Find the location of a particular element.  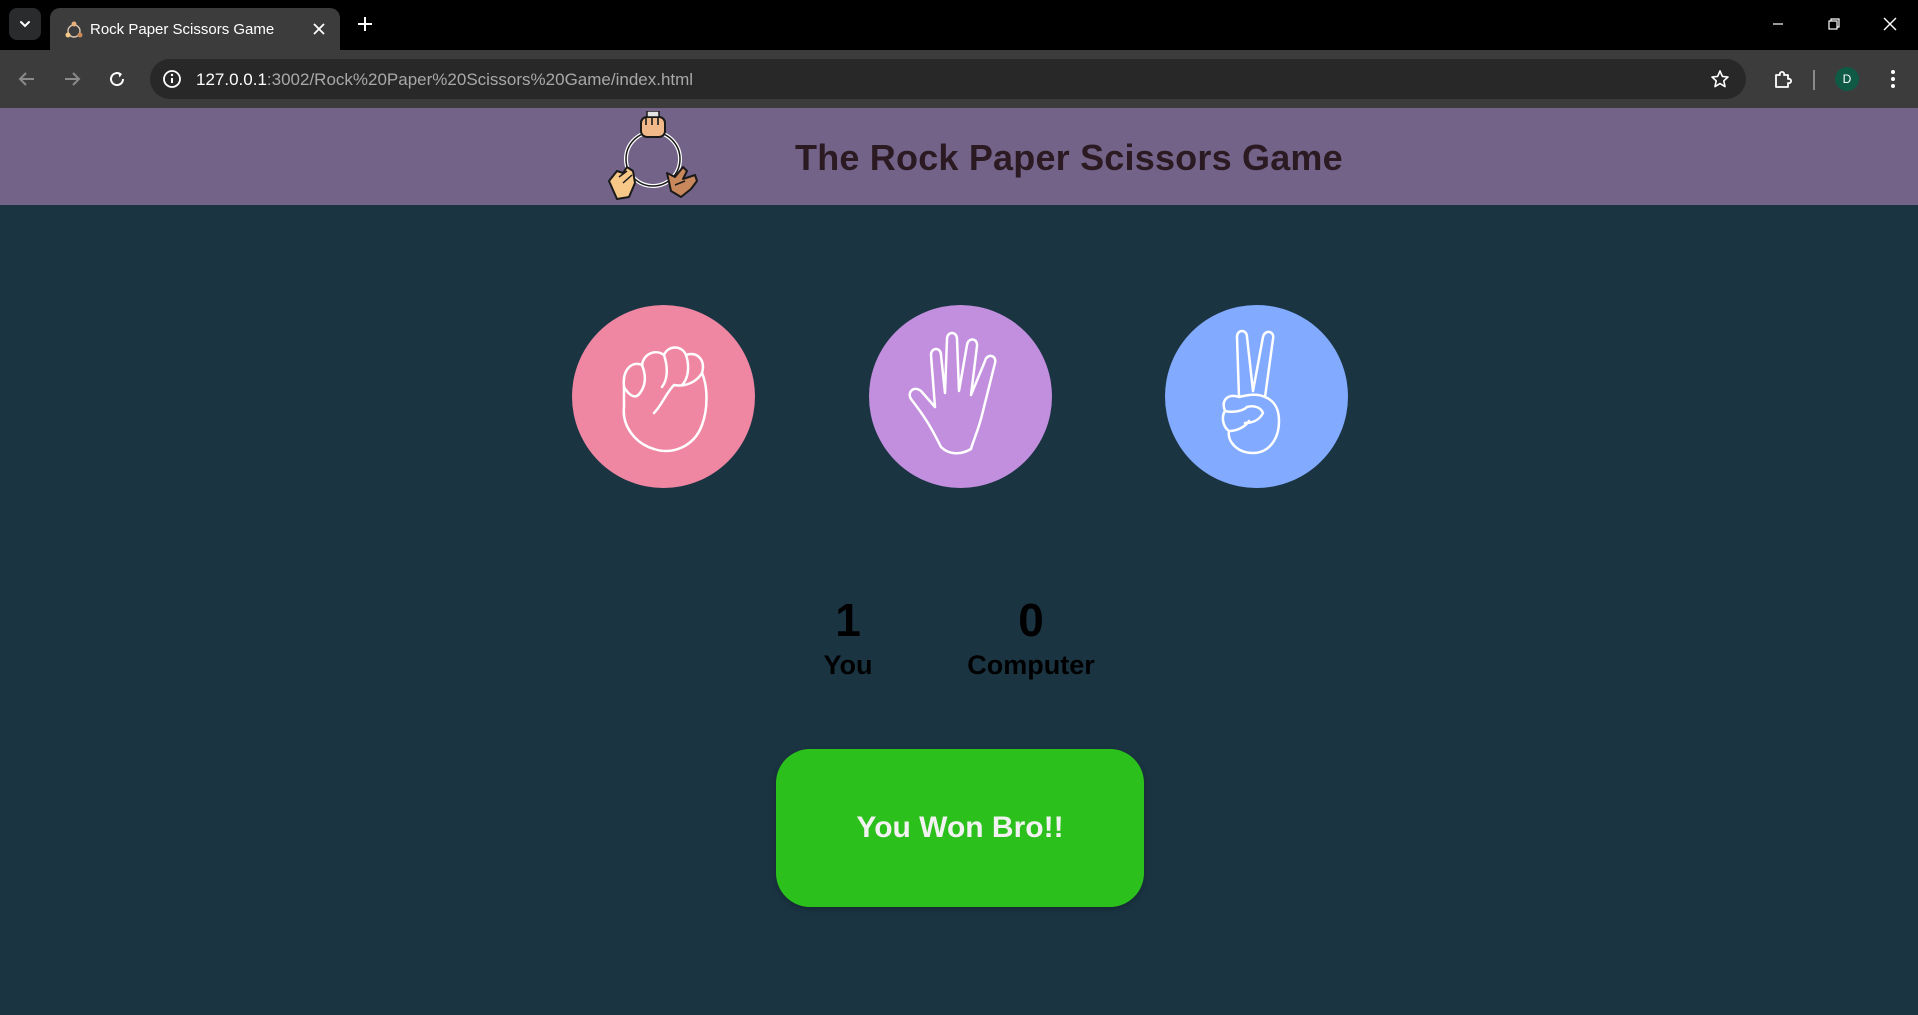

user-score-label: You is located at coordinates (848, 665).